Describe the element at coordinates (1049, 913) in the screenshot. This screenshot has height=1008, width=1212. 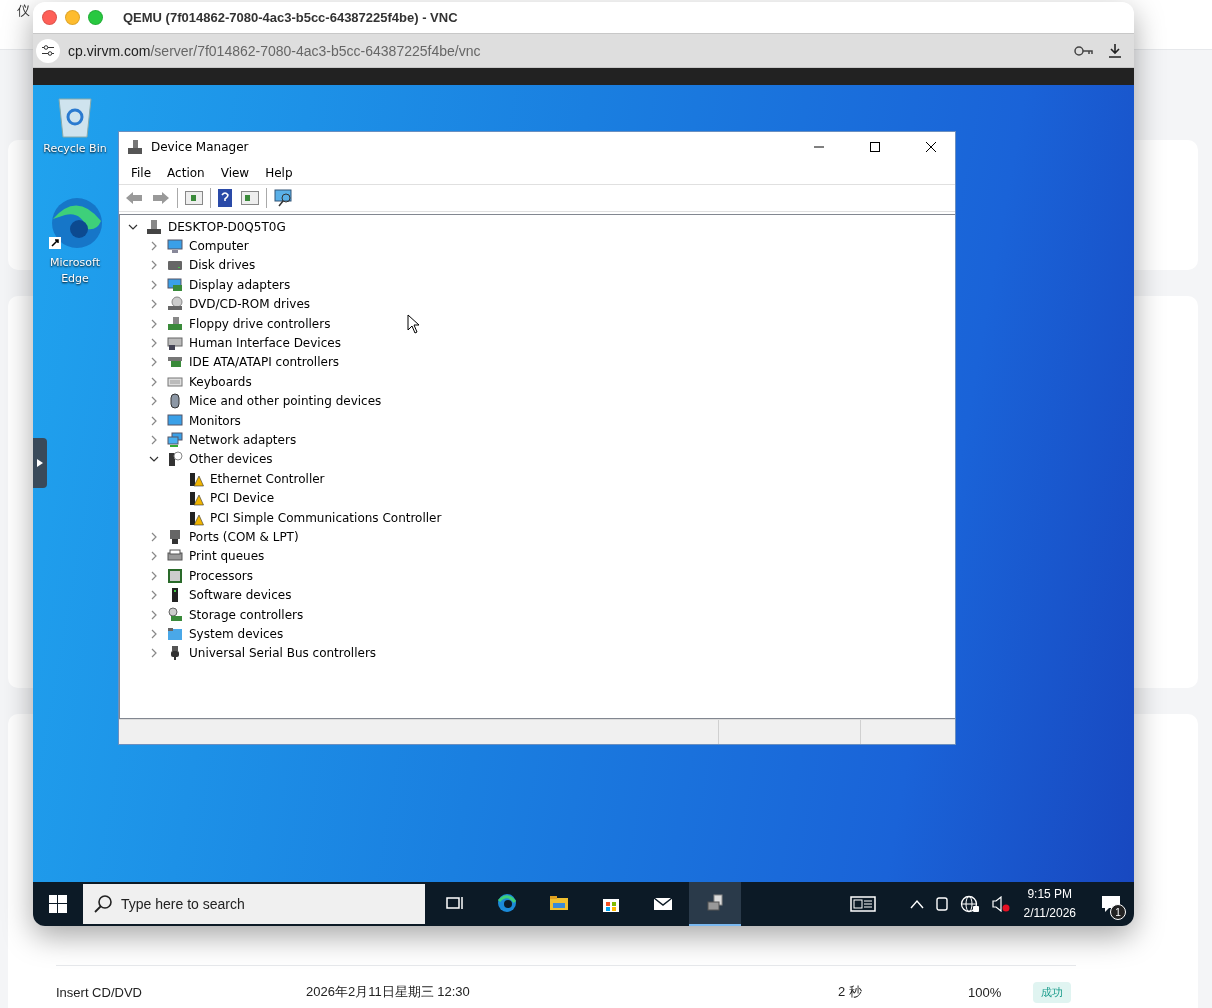
I see `clock-date: 2/11/2026` at that location.